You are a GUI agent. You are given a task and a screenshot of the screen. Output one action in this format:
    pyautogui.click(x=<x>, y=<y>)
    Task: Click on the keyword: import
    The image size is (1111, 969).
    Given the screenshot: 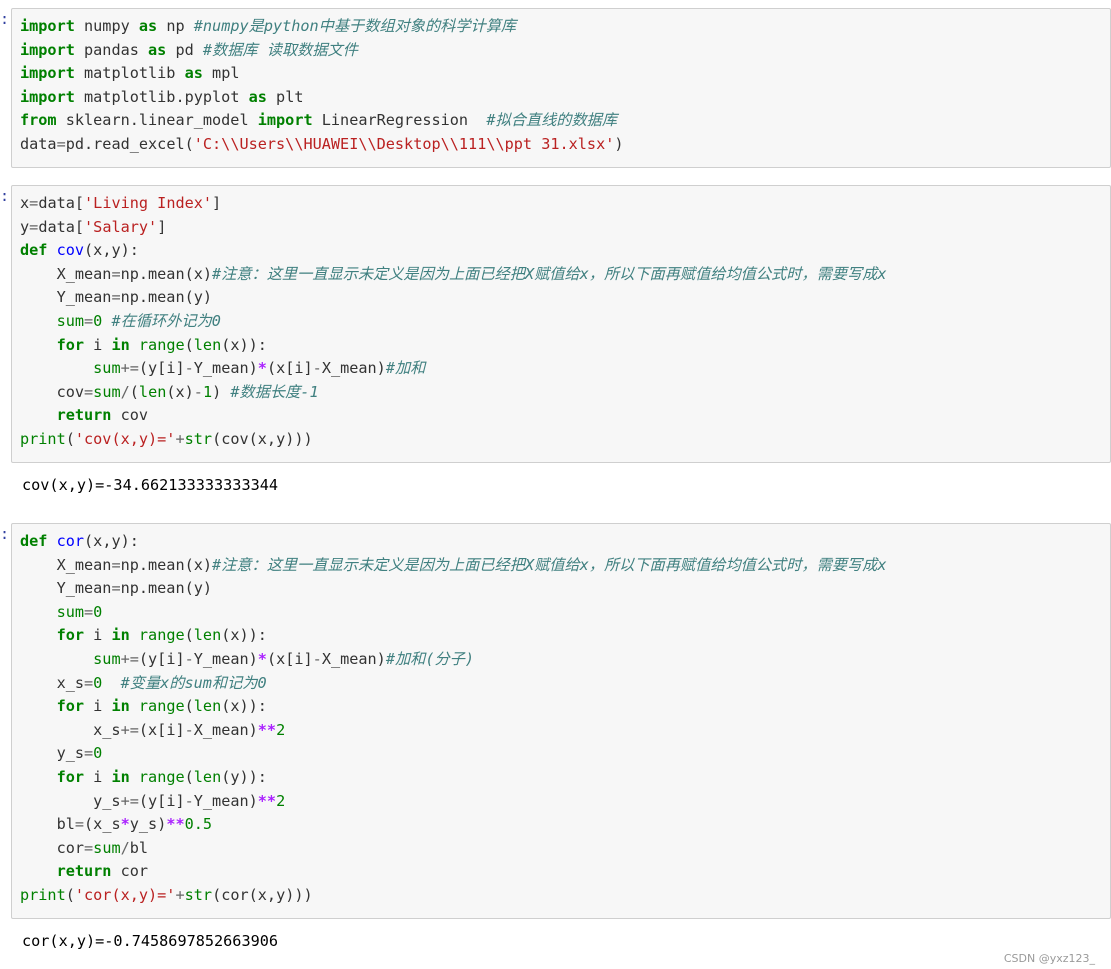 What is the action you would take?
    pyautogui.click(x=47, y=49)
    